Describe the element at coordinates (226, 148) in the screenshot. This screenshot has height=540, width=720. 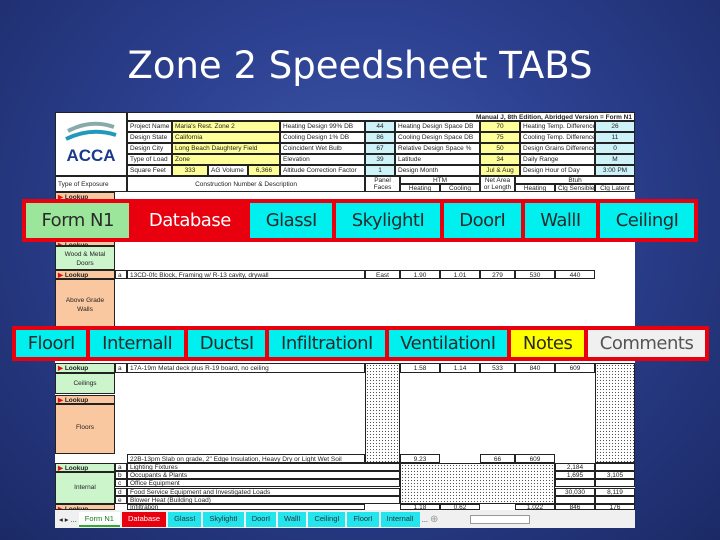
I see `field-value: Long Beach Daughtery Field` at that location.